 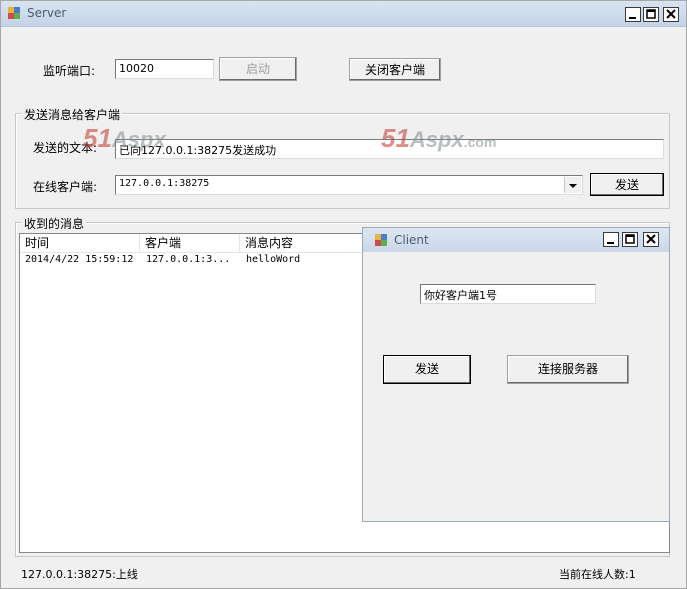 I want to click on client-window-title: Client, so click(x=411, y=240).